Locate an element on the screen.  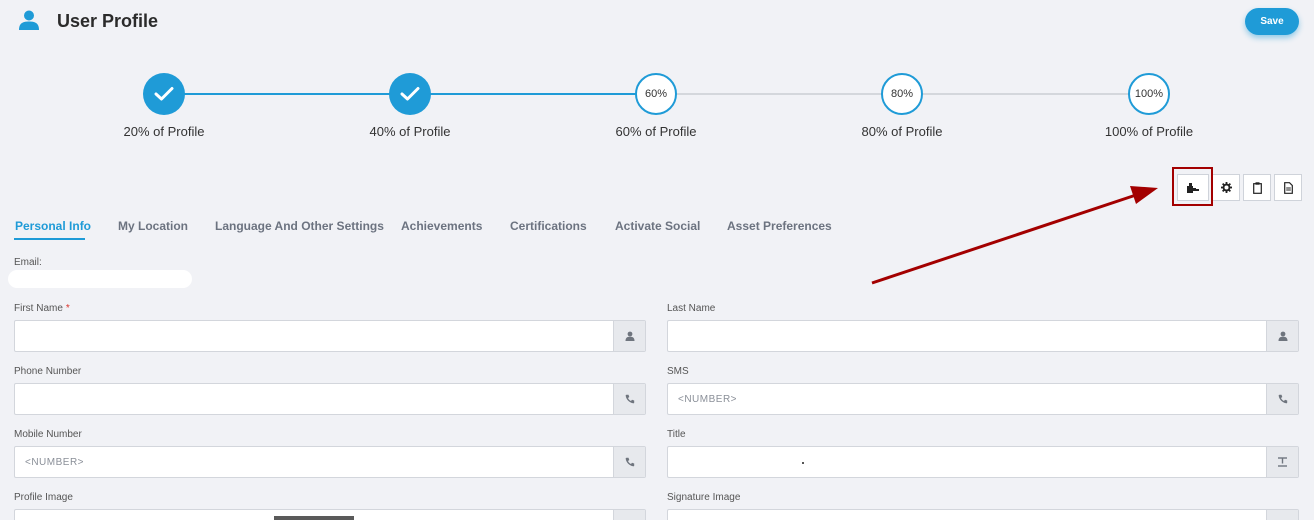
gear-icon is located at coordinates (1226, 187).